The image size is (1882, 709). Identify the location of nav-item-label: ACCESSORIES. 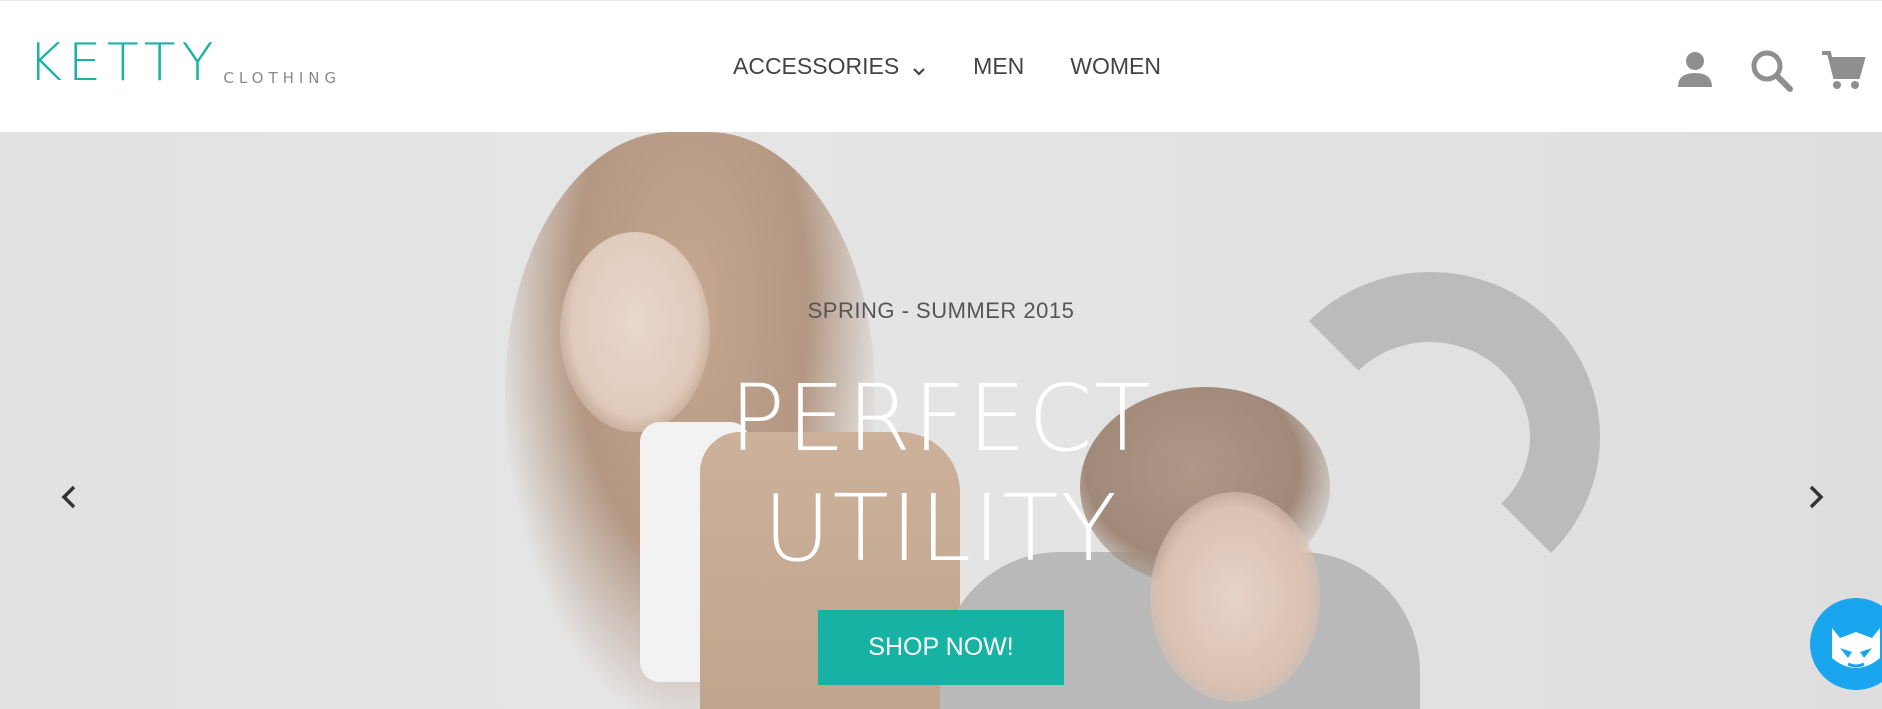
(816, 66).